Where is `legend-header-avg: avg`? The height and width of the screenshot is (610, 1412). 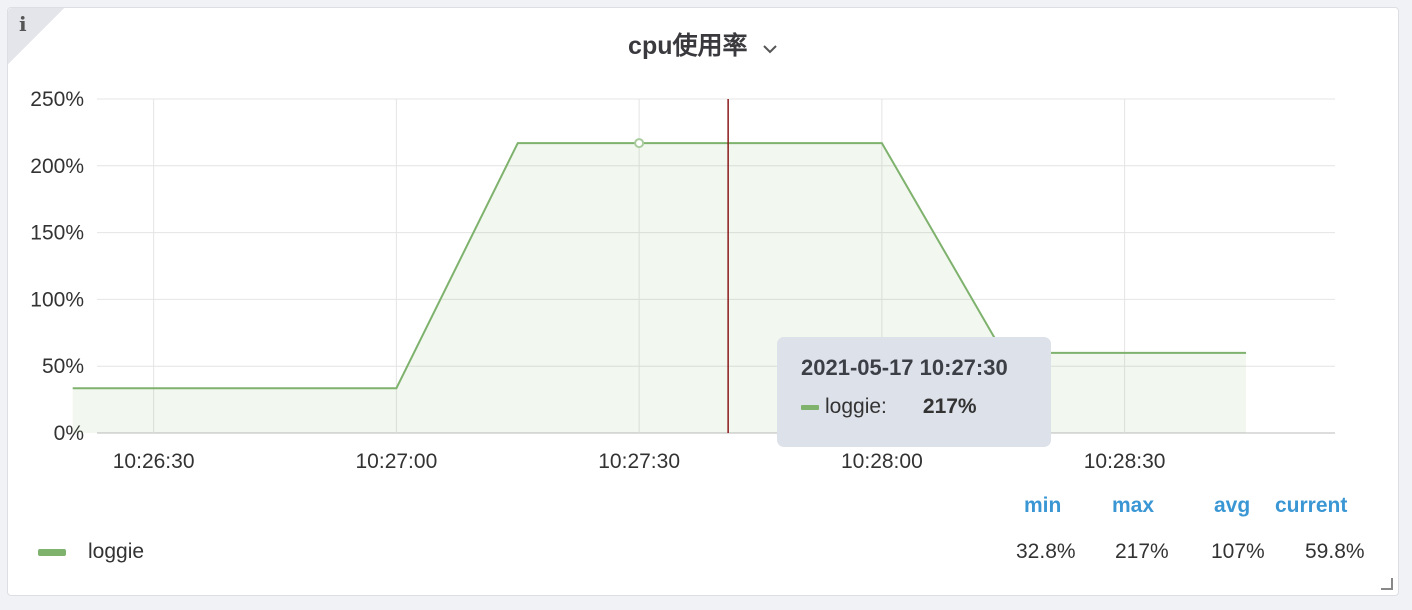
legend-header-avg: avg is located at coordinates (1232, 506).